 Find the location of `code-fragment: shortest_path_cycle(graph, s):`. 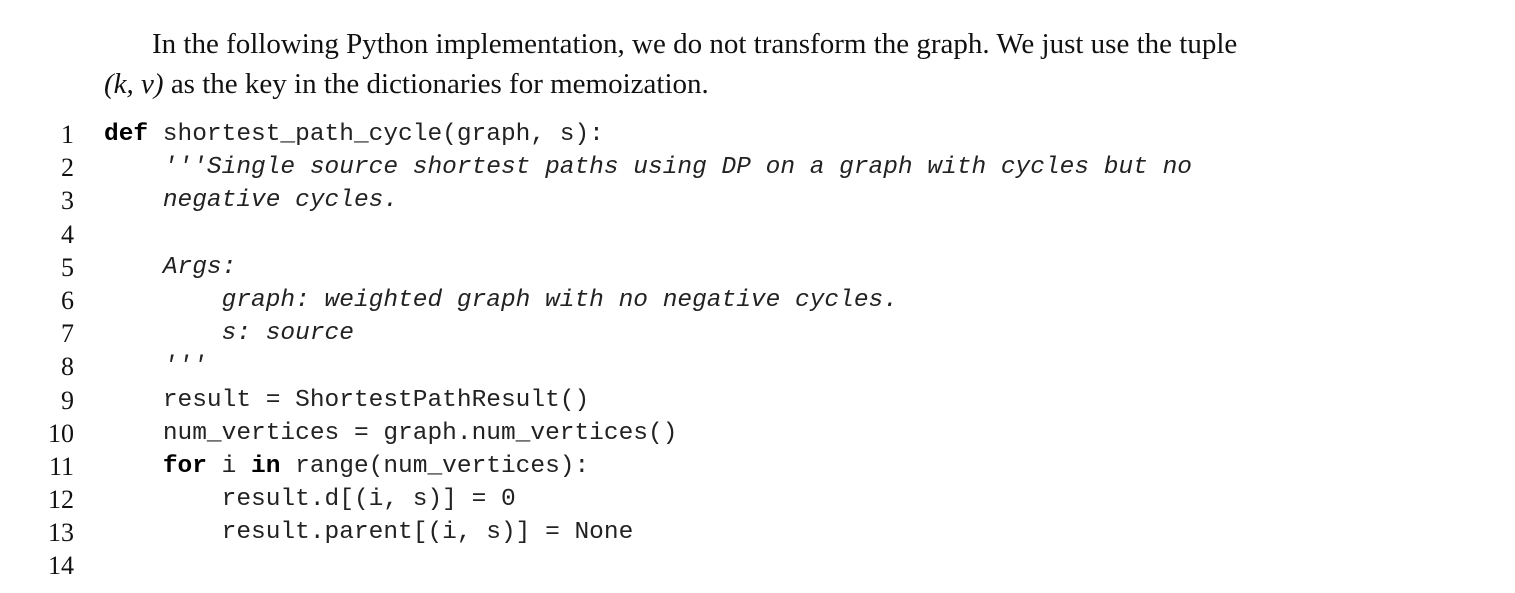

code-fragment: shortest_path_cycle(graph, s): is located at coordinates (376, 134).